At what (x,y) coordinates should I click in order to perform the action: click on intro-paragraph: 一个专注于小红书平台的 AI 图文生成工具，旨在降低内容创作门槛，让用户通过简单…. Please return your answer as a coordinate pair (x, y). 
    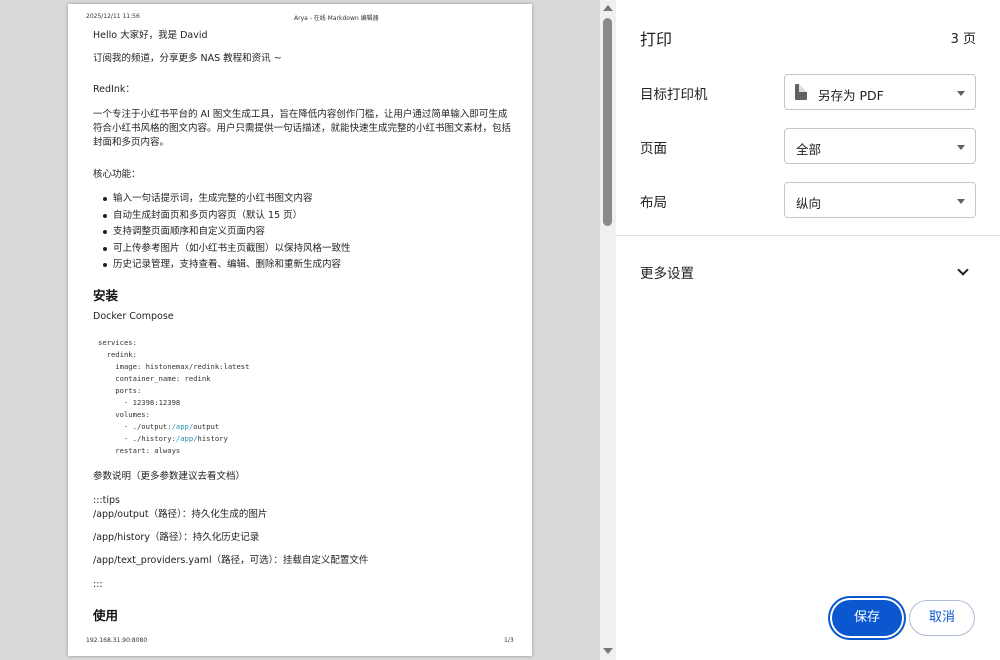
    Looking at the image, I should click on (302, 128).